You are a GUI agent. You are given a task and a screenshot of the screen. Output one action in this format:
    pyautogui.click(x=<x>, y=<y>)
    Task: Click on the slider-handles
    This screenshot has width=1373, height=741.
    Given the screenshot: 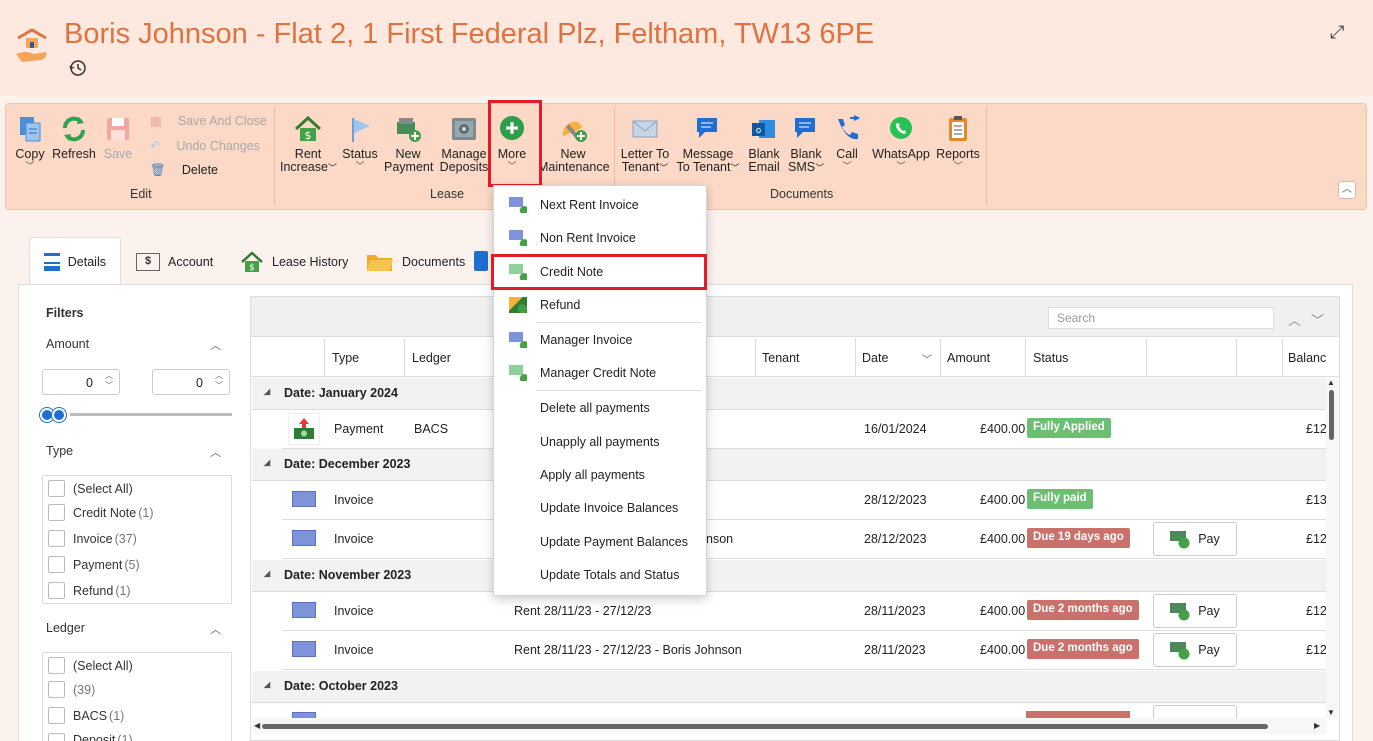 What is the action you would take?
    pyautogui.click(x=54, y=415)
    